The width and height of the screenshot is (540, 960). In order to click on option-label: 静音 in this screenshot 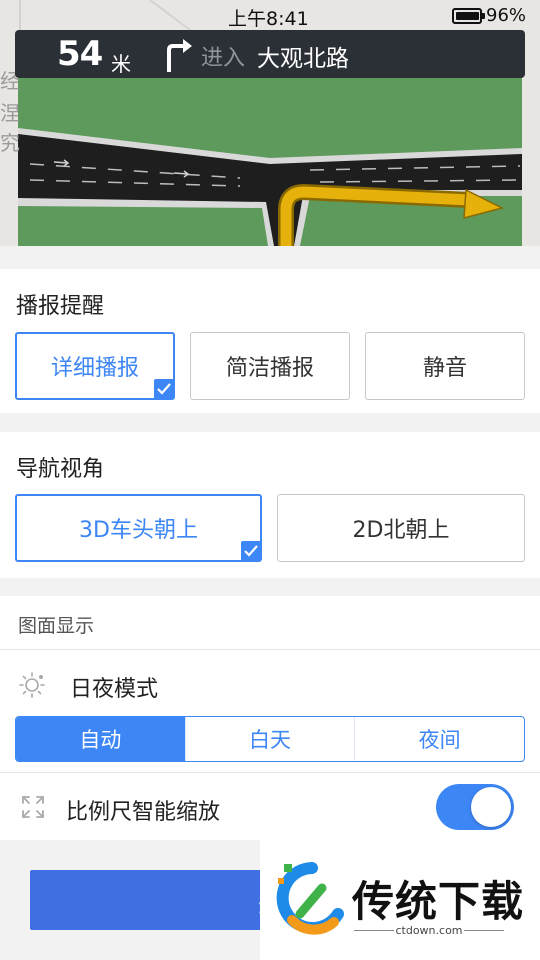, I will do `click(444, 368)`.